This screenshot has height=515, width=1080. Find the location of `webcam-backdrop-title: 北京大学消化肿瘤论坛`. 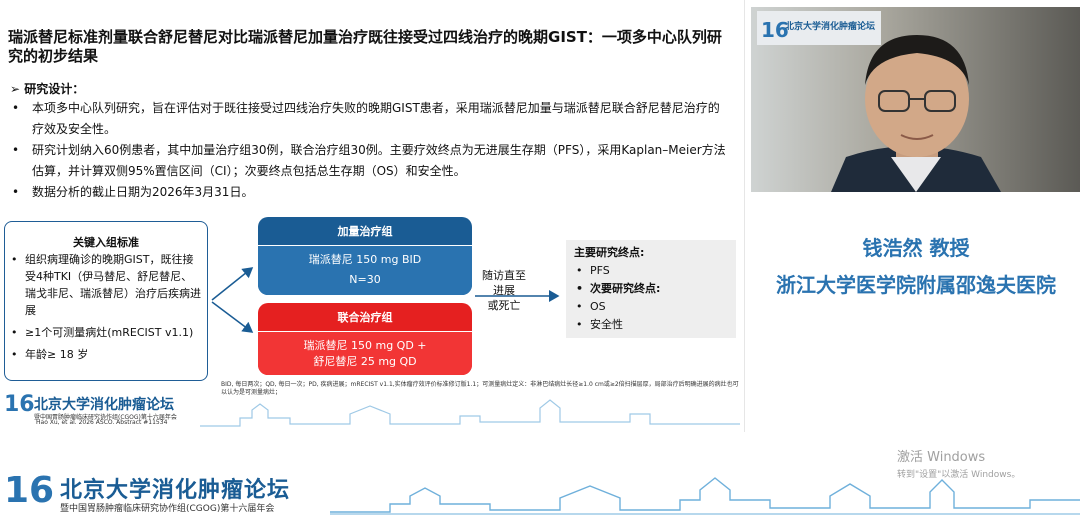

webcam-backdrop-title: 北京大学消化肿瘤论坛 is located at coordinates (830, 26).